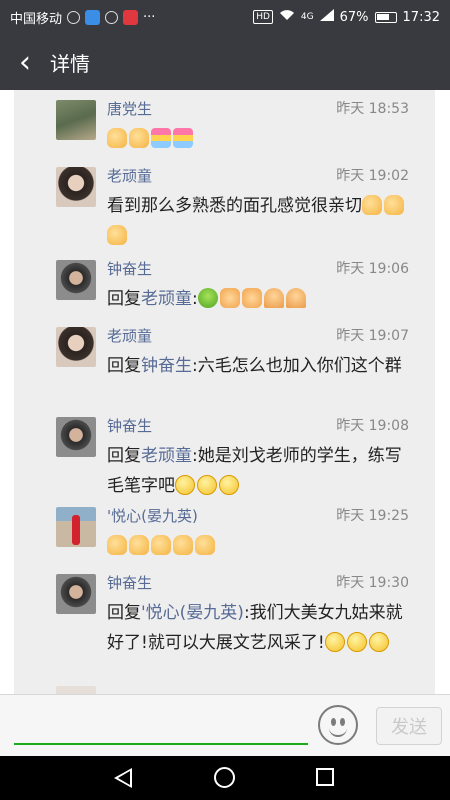 The height and width of the screenshot is (800, 450). Describe the element at coordinates (409, 726) in the screenshot. I see `send-button: 发送` at that location.